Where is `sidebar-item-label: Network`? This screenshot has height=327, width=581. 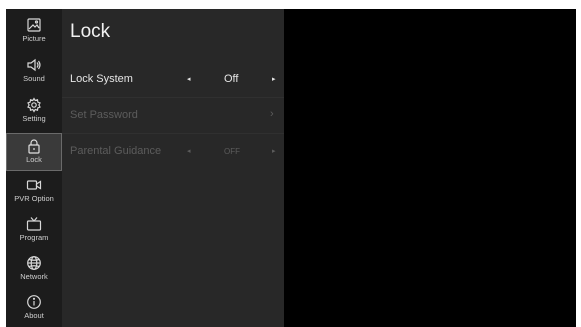 sidebar-item-label: Network is located at coordinates (34, 276).